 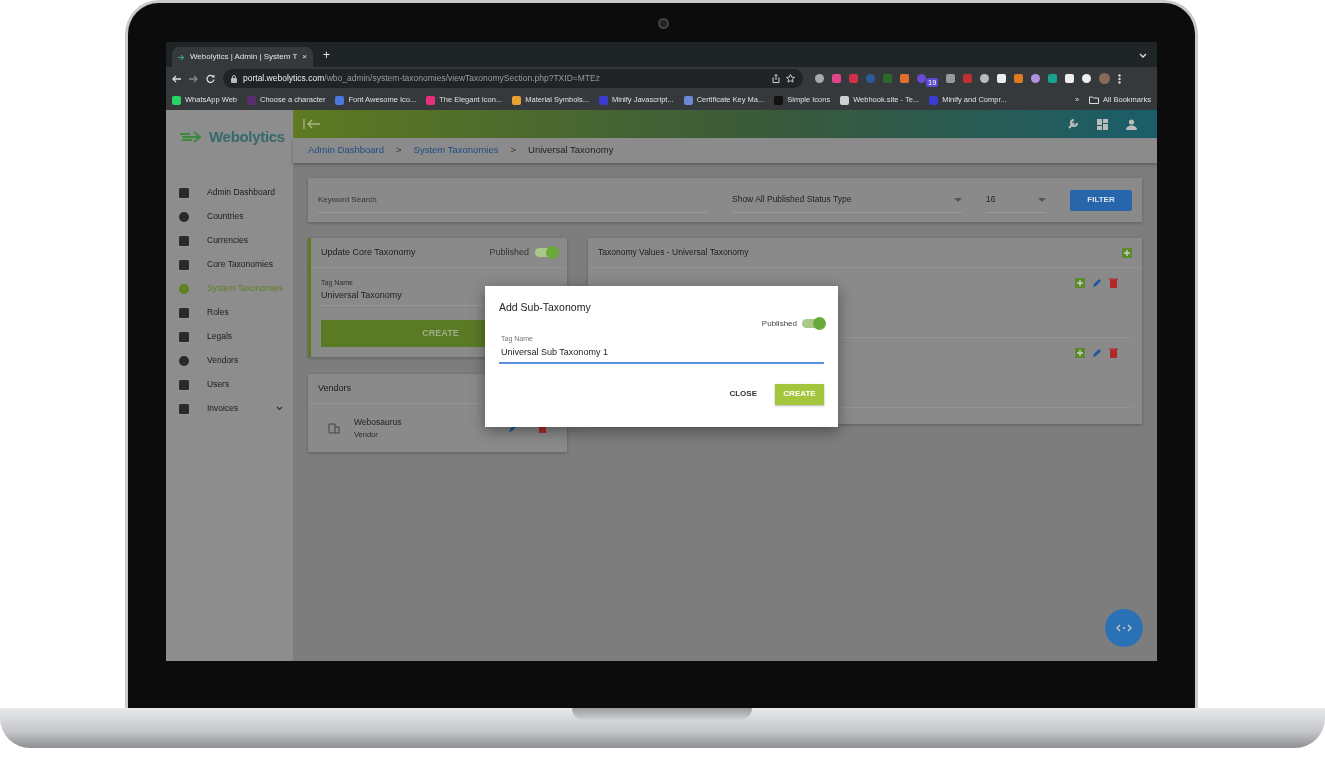 What do you see at coordinates (247, 137) in the screenshot?
I see `brand-name: Webolytics` at bounding box center [247, 137].